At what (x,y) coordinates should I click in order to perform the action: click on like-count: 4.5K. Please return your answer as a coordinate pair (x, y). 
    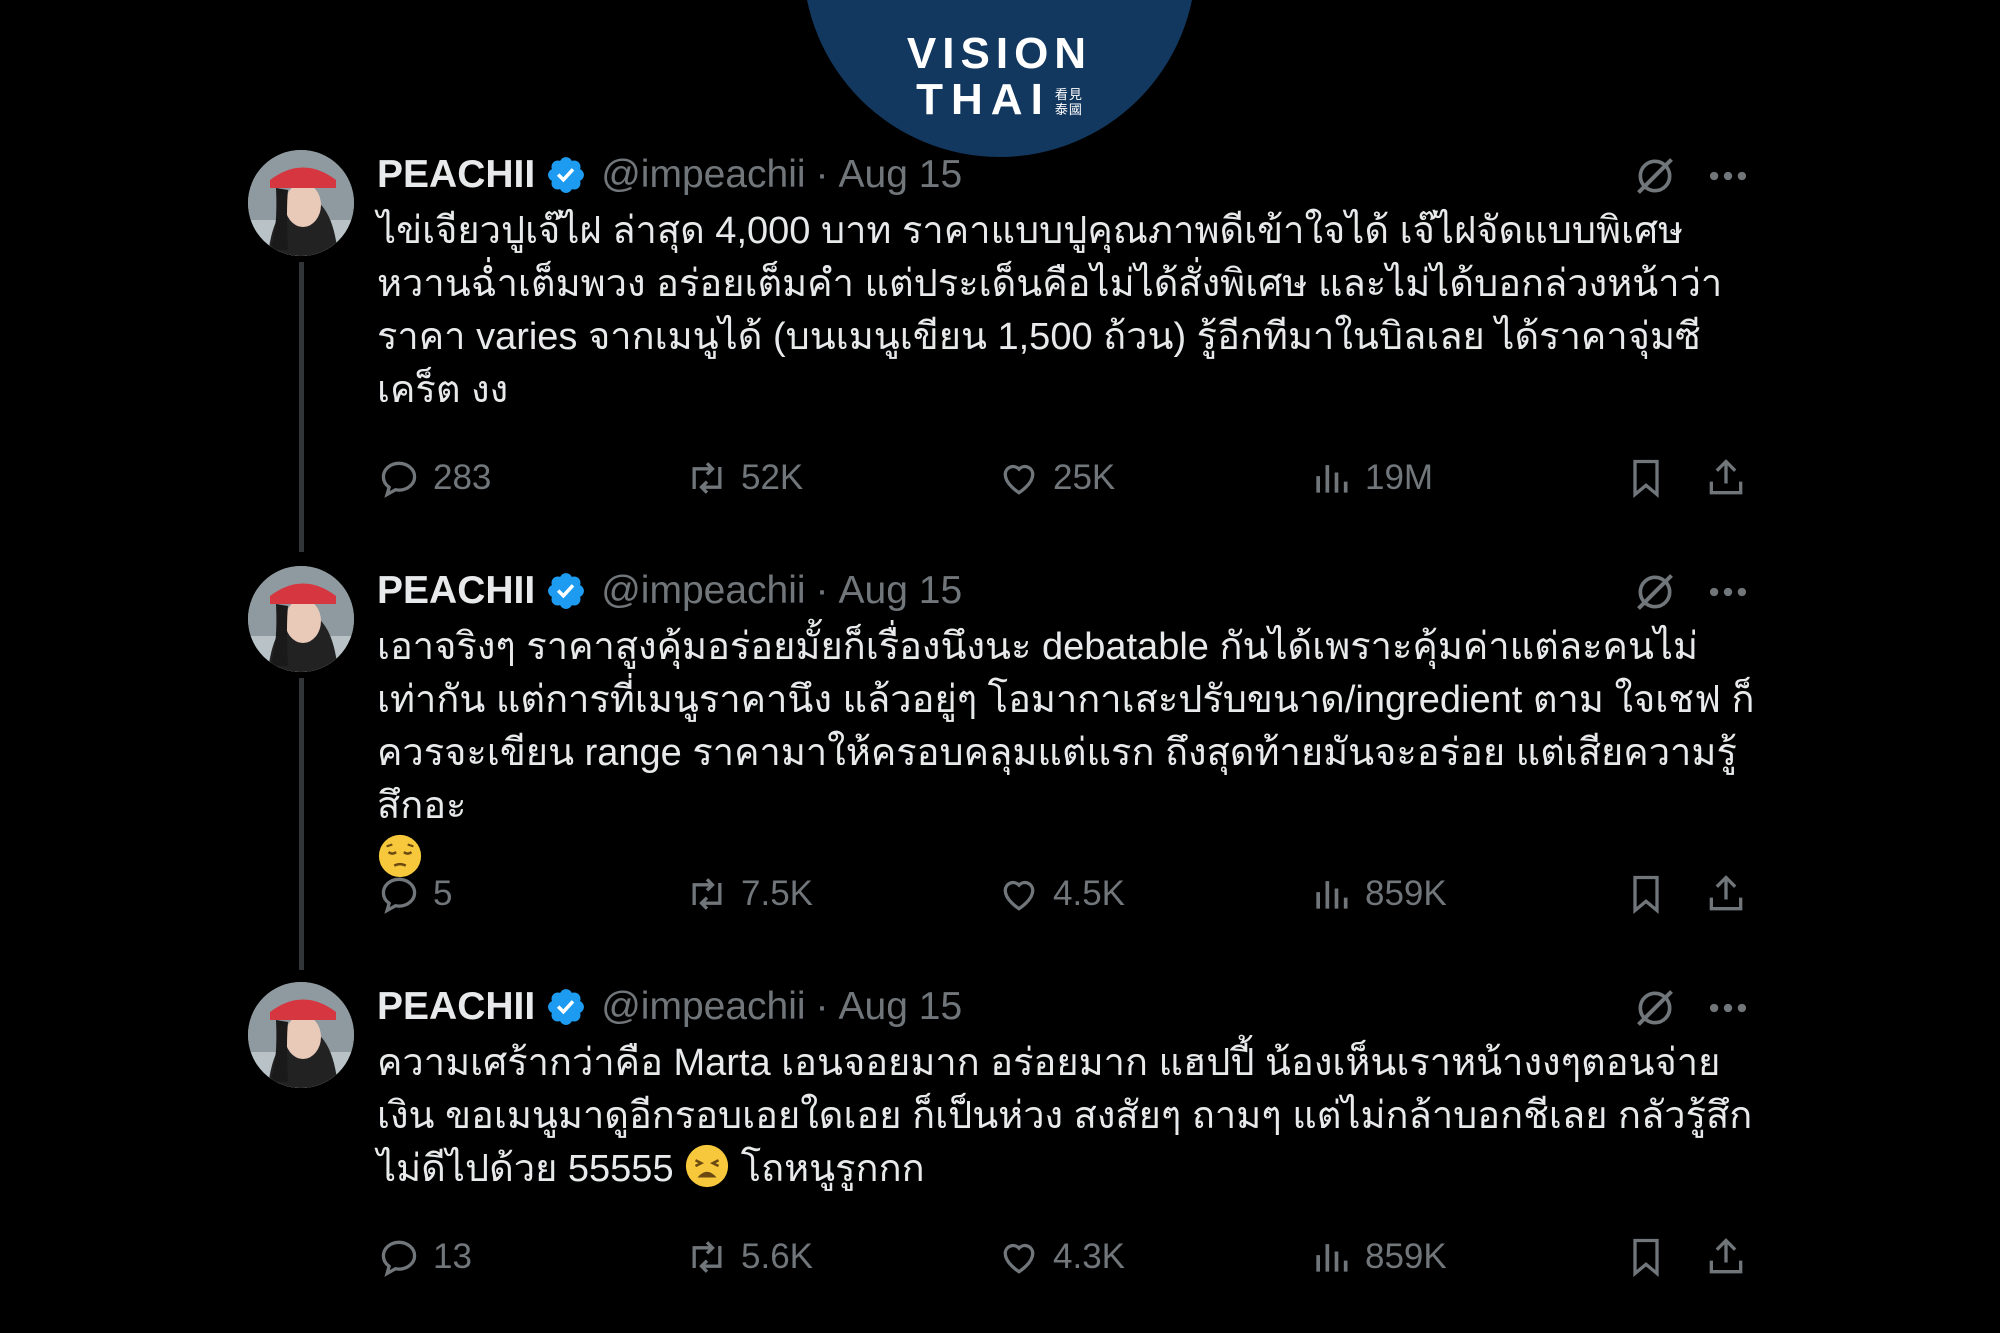
    Looking at the image, I should click on (1089, 893).